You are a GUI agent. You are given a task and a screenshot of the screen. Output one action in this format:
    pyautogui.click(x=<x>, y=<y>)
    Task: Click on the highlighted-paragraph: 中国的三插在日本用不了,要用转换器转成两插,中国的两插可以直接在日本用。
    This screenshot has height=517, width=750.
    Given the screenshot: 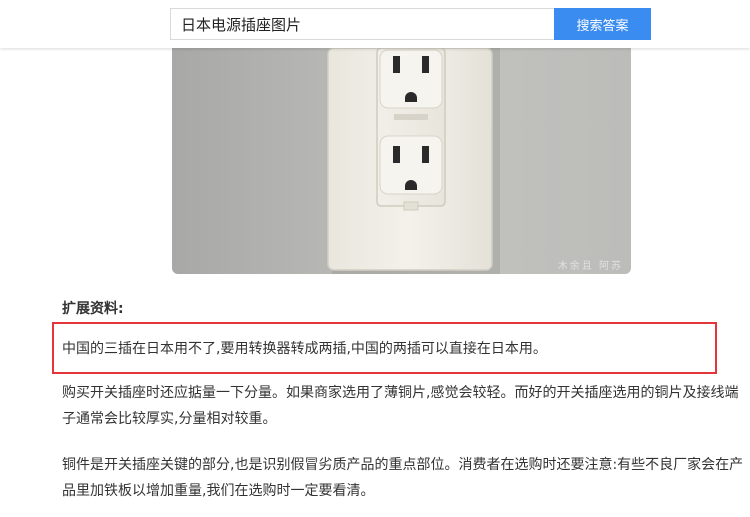 What is the action you would take?
    pyautogui.click(x=304, y=349)
    